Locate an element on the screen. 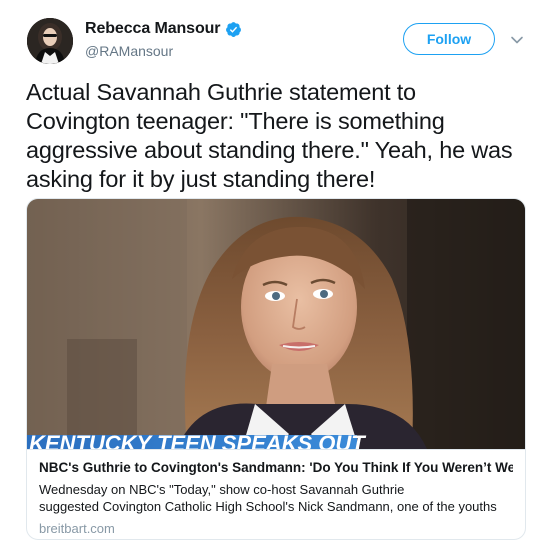  author-display-name: Rebecca Mansour is located at coordinates (153, 29).